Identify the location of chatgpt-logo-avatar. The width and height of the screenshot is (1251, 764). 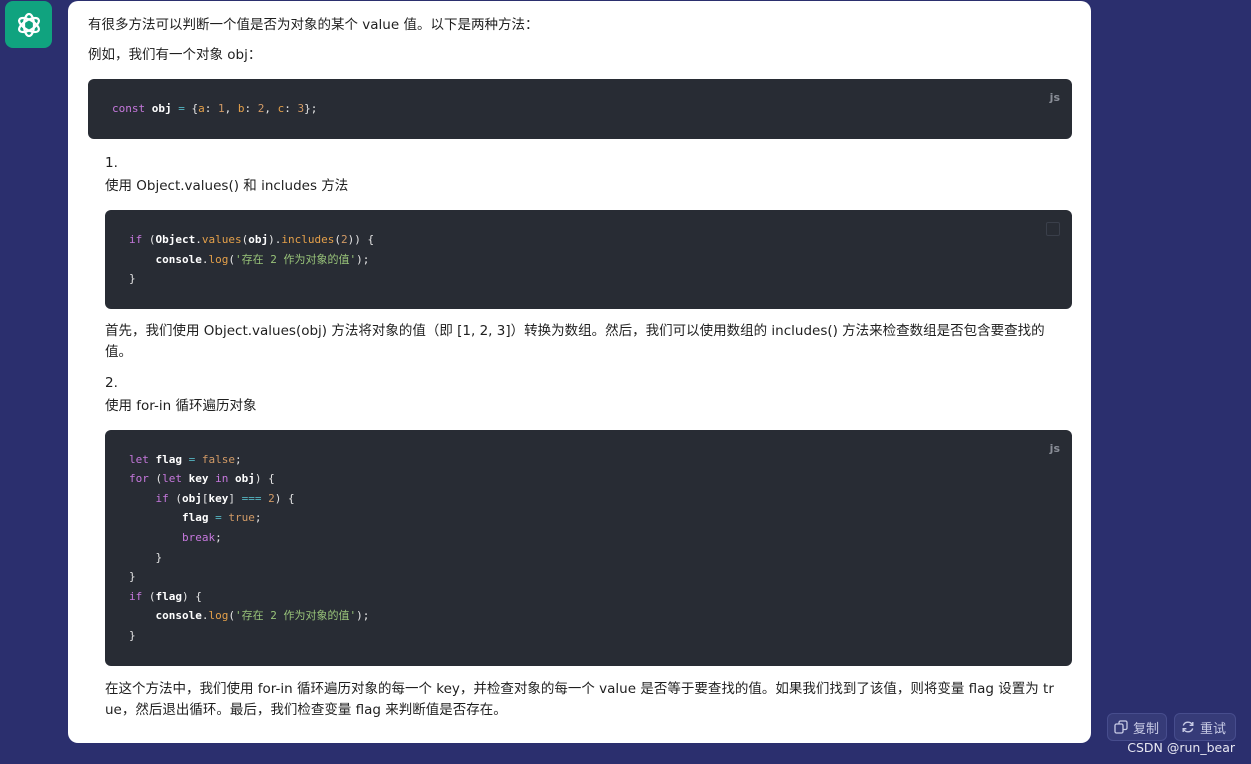
(28, 24).